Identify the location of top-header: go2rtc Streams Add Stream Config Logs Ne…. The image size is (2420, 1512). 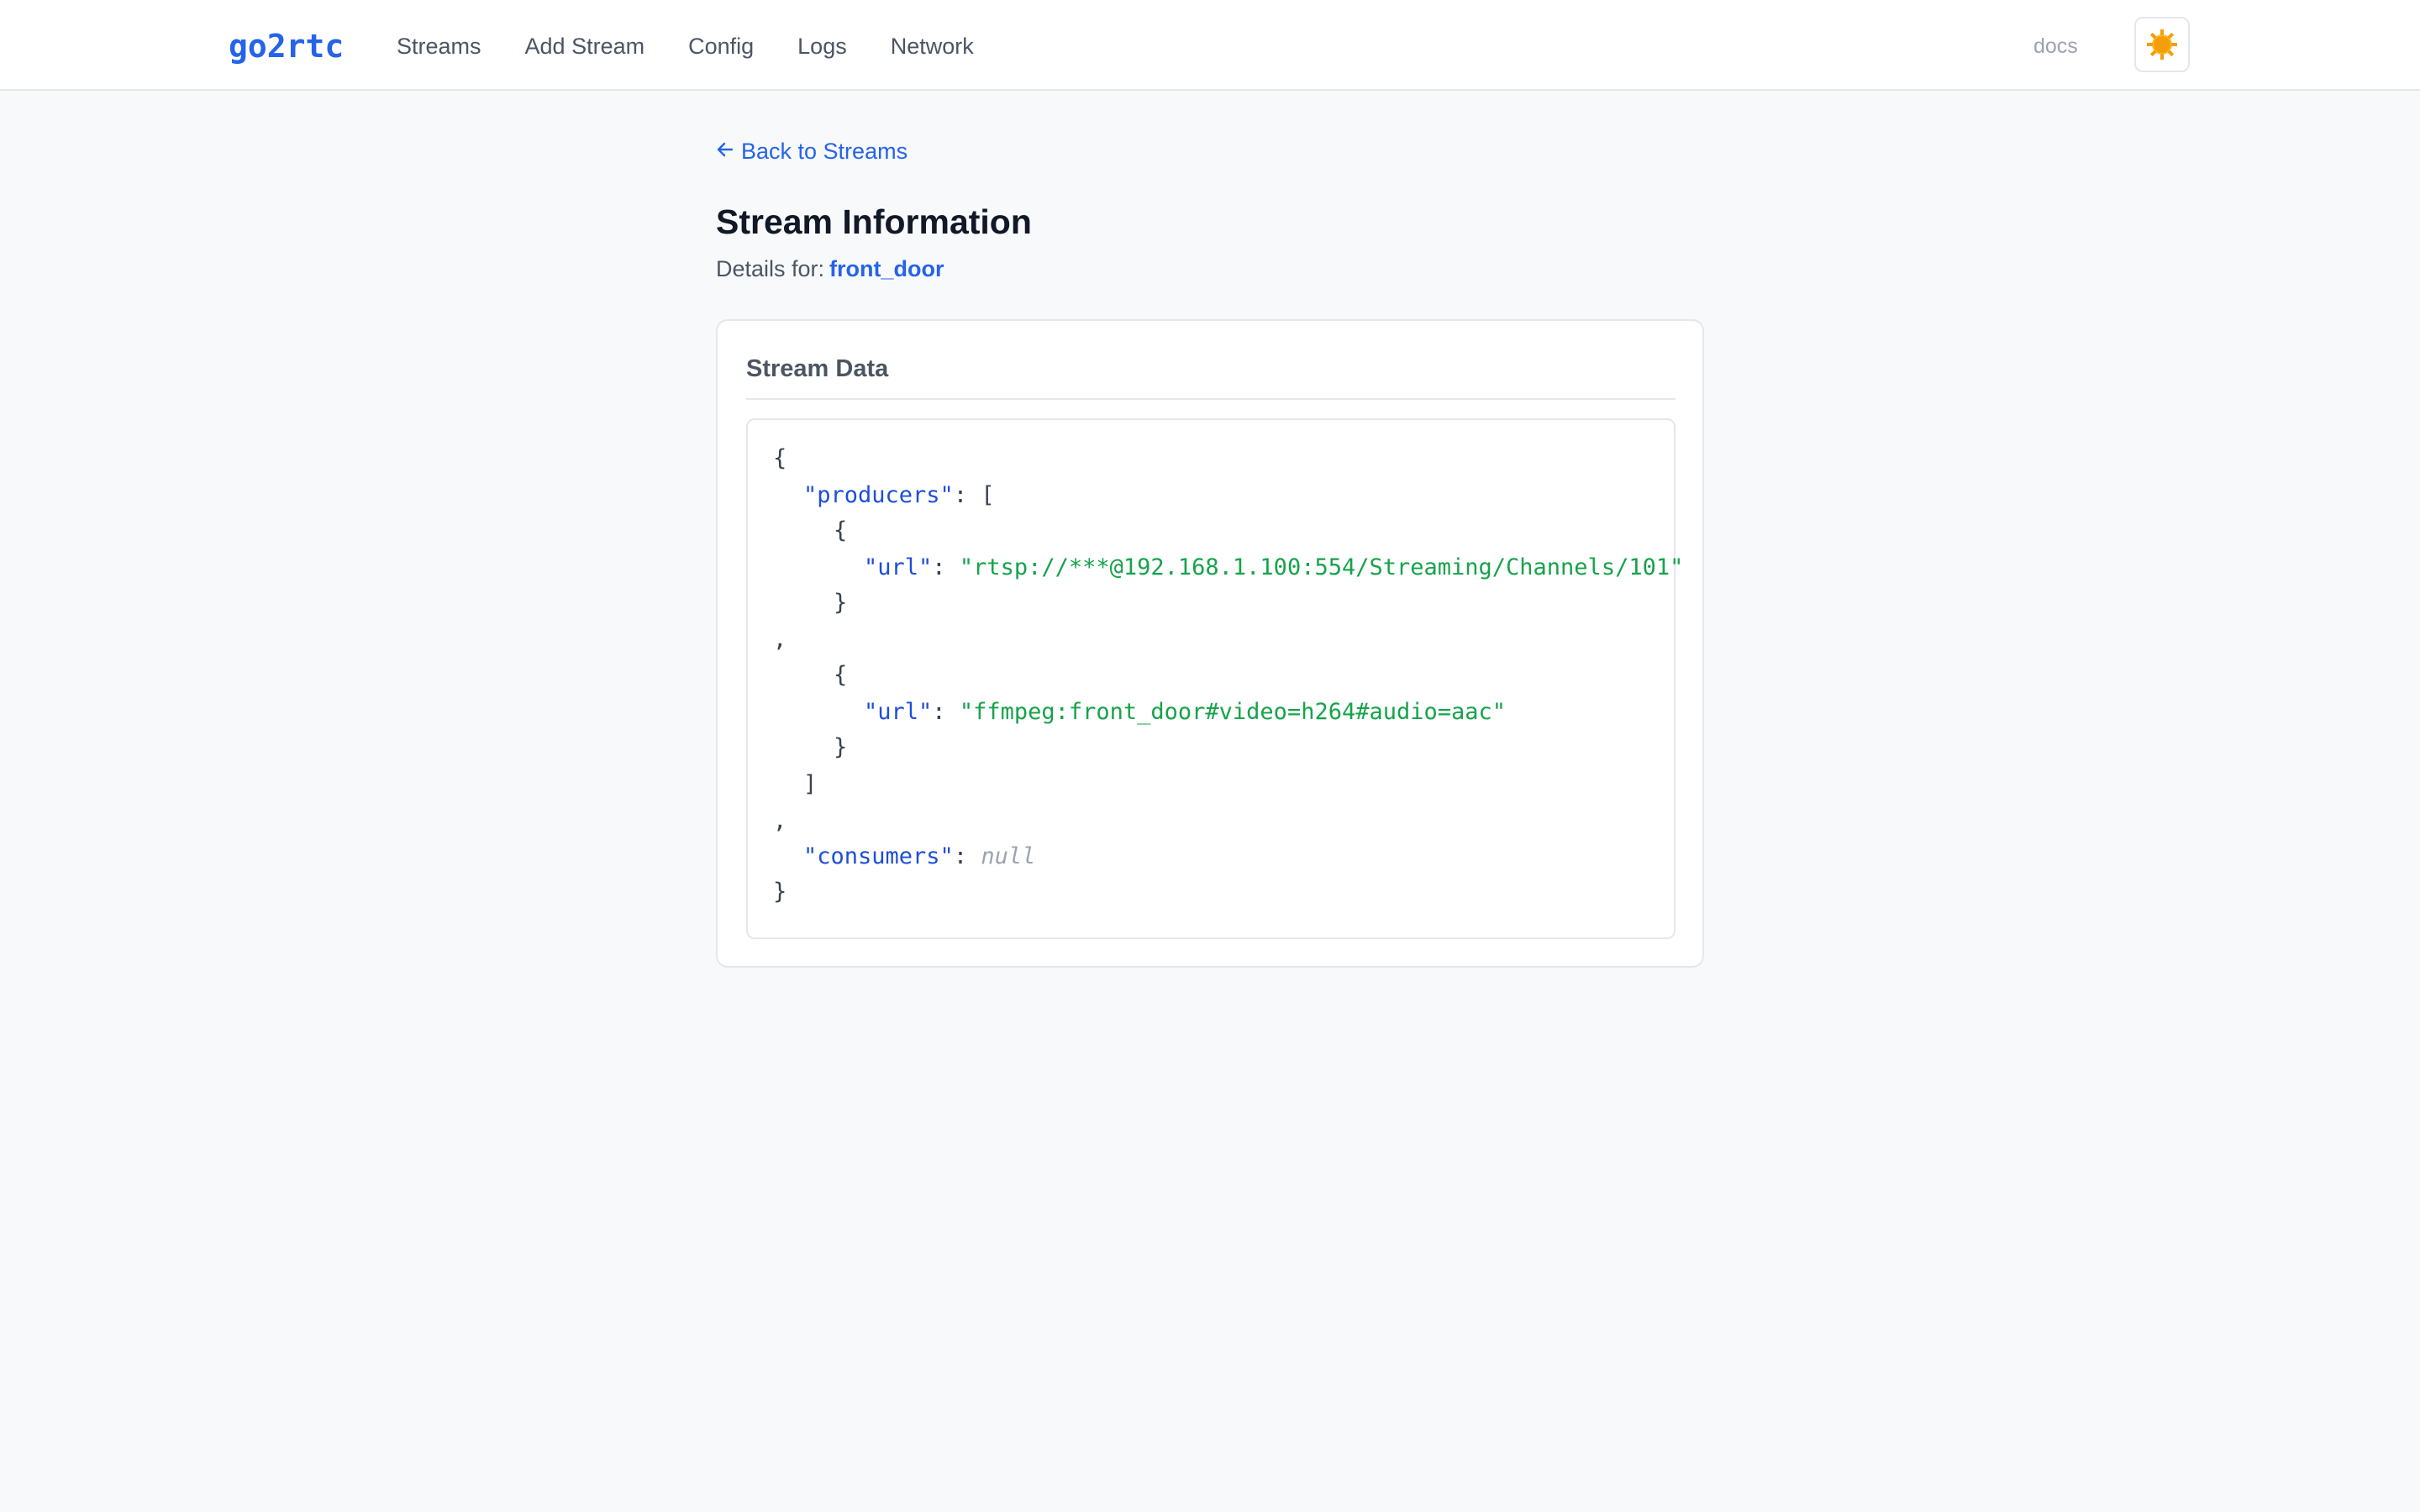
(1210, 45).